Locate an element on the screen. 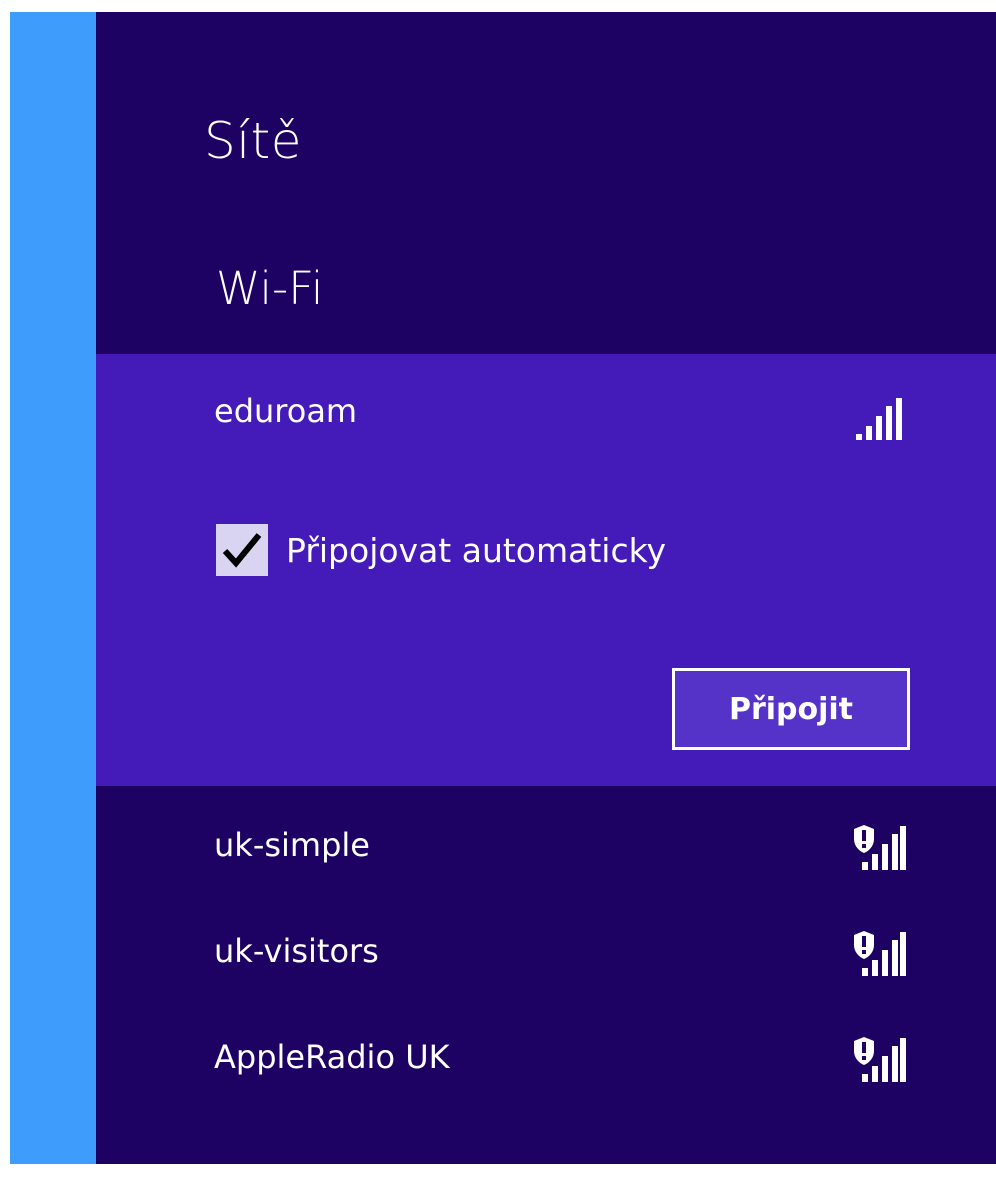 The height and width of the screenshot is (1191, 996). network-name: AppleRadio UK is located at coordinates (332, 1057).